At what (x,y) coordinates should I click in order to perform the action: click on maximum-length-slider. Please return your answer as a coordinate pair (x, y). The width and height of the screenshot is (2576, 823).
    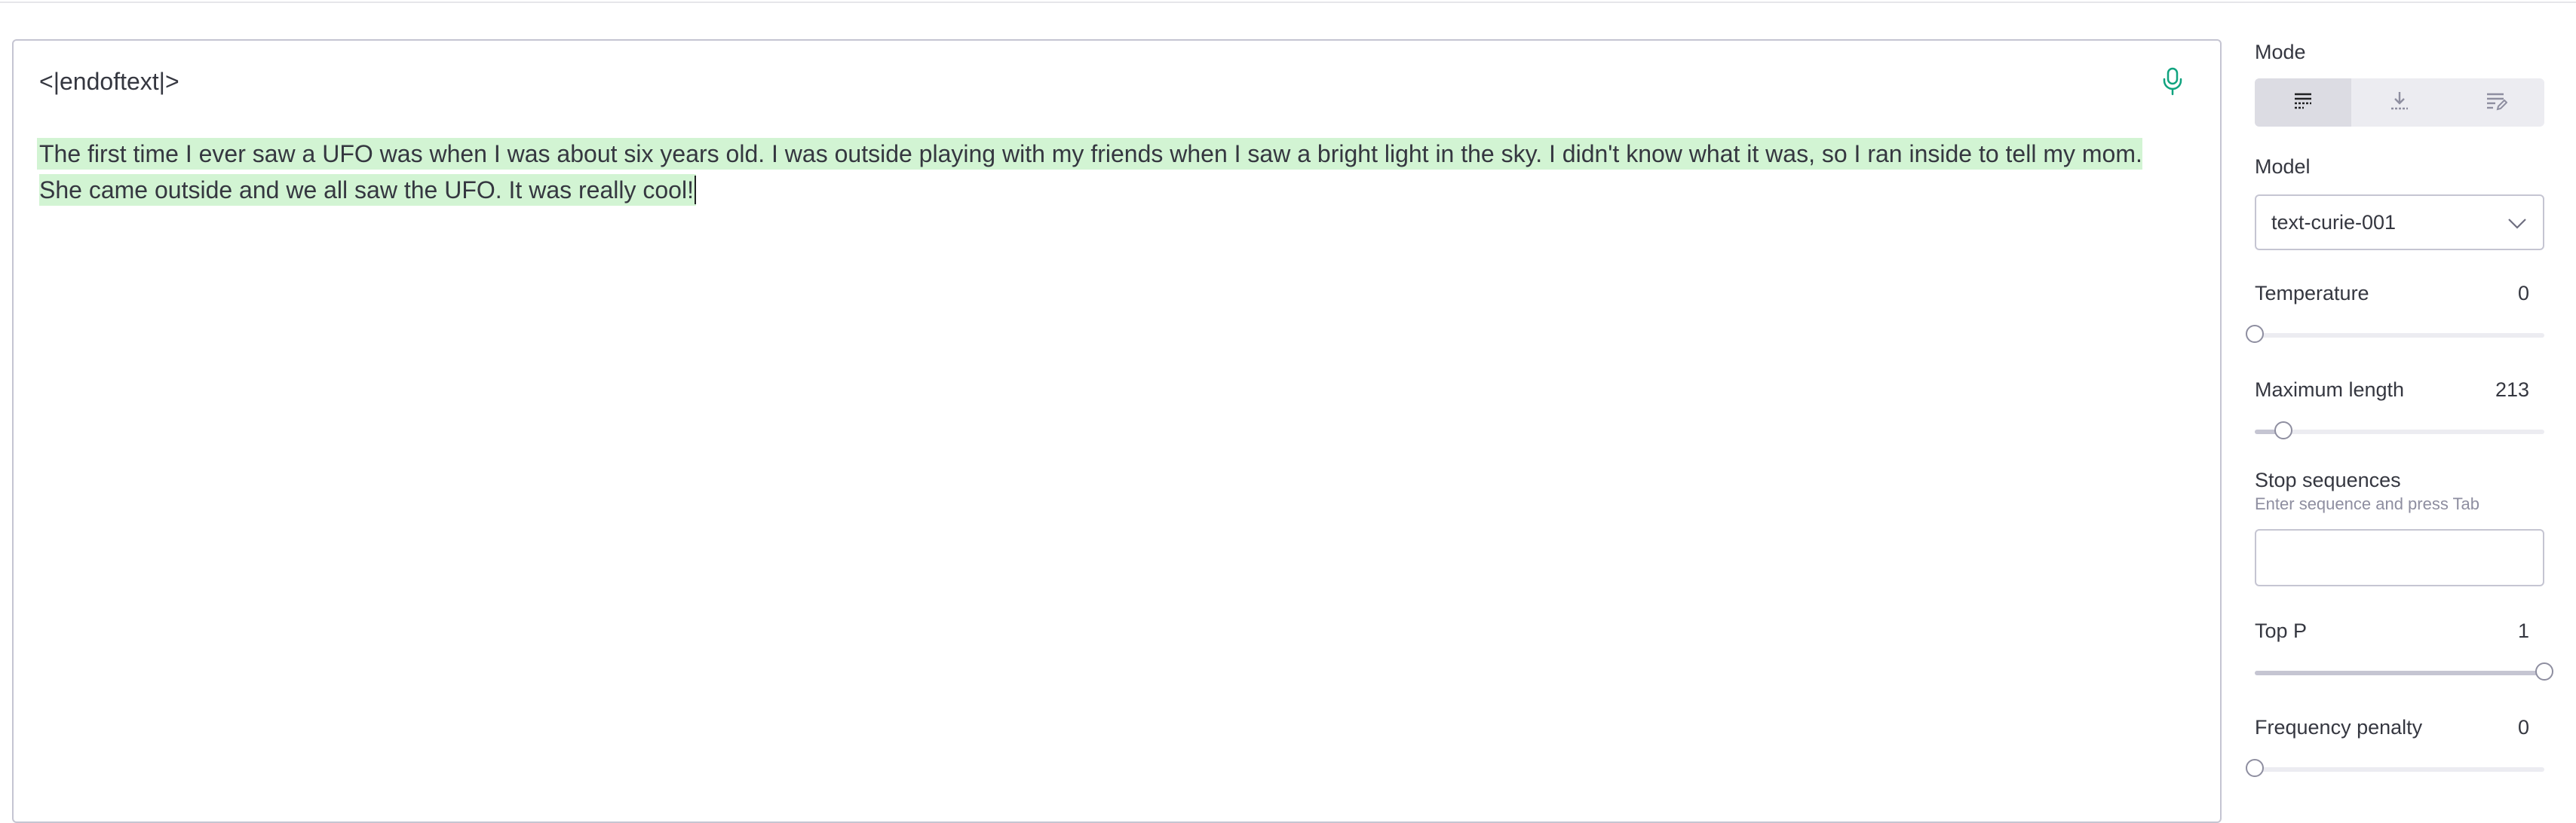
    Looking at the image, I should click on (2399, 430).